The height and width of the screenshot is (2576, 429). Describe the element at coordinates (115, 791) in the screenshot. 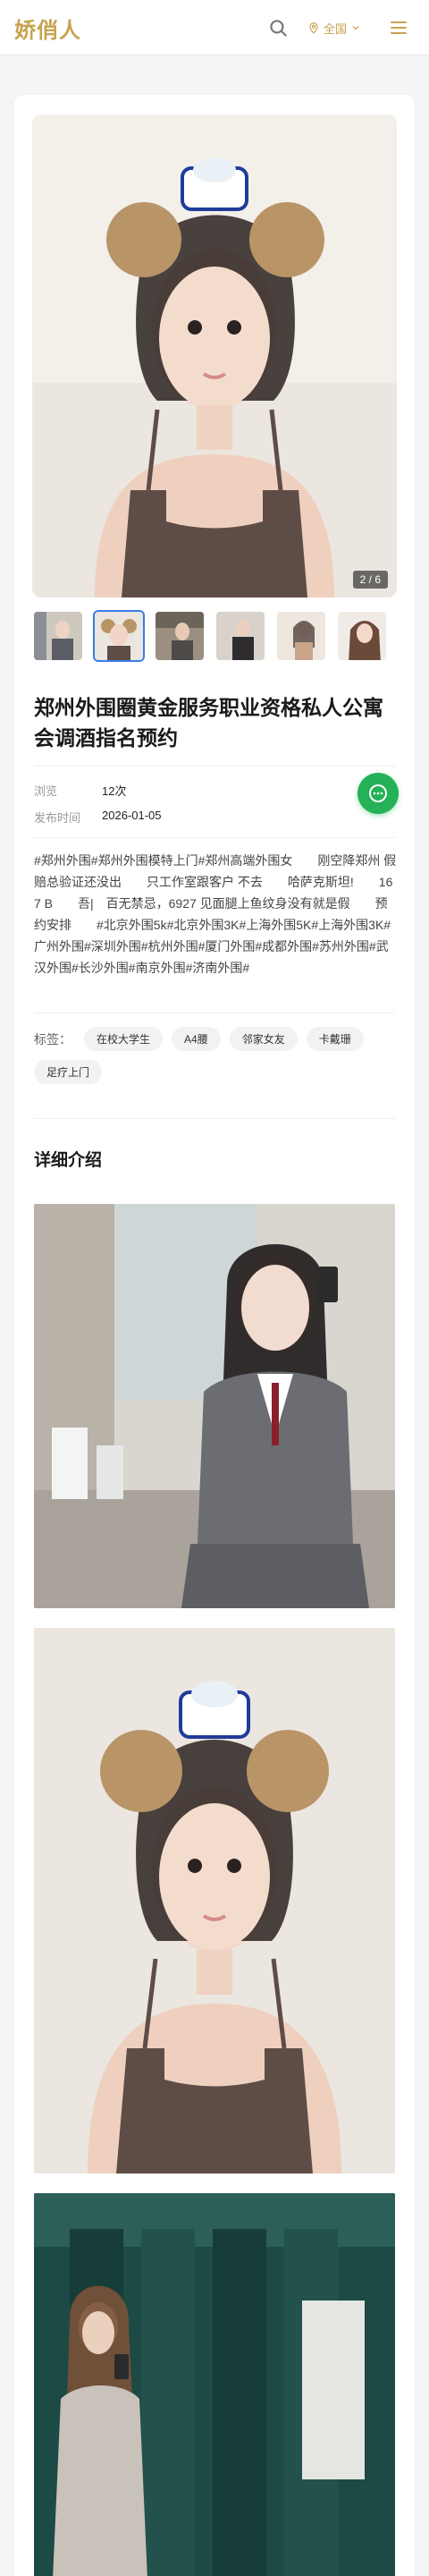

I see `views-value: 12次` at that location.